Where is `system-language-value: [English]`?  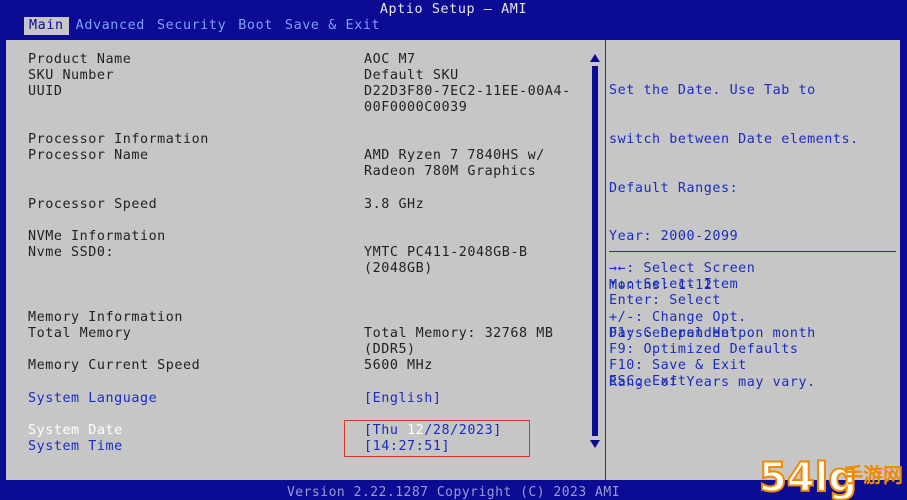 system-language-value: [English] is located at coordinates (403, 399).